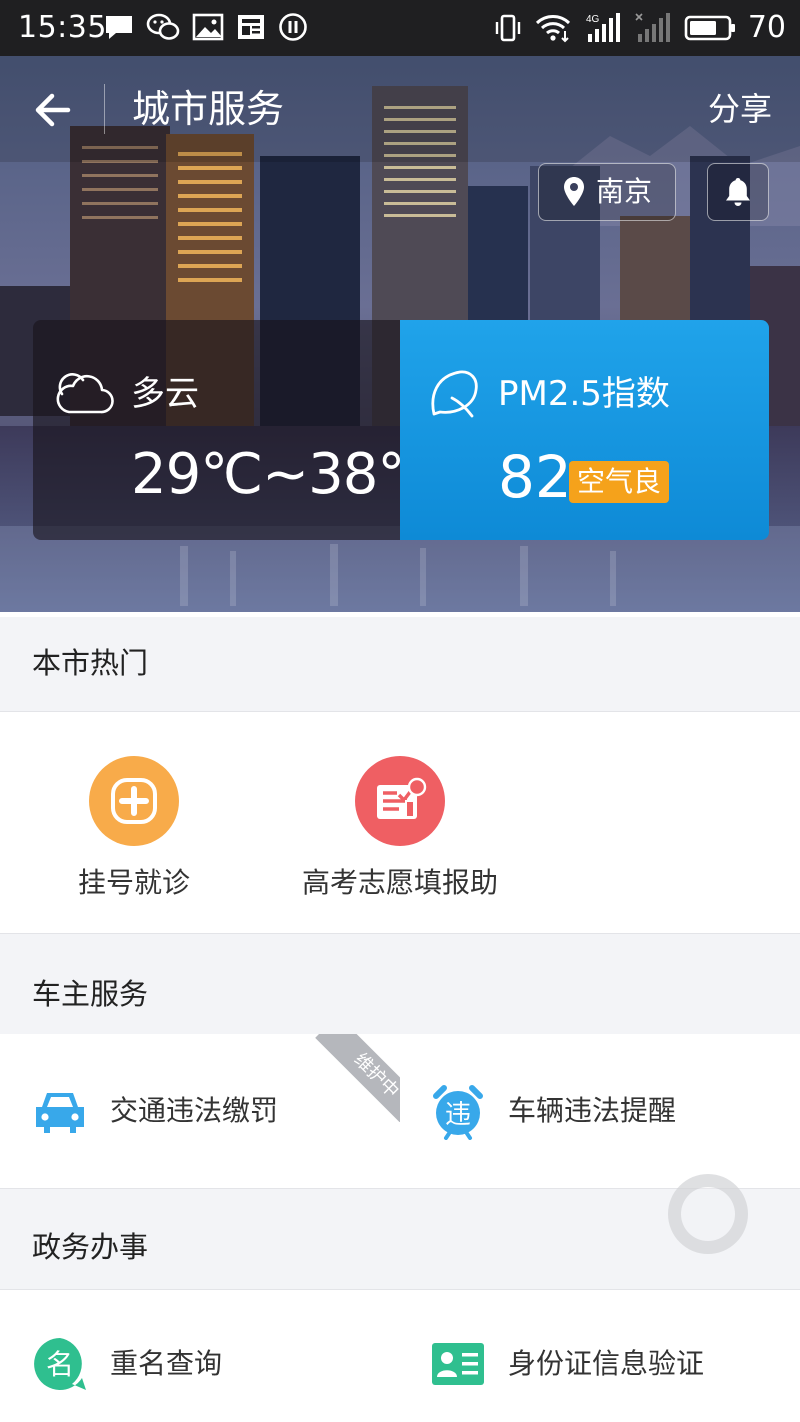 Image resolution: width=800 pixels, height=1422 pixels. What do you see at coordinates (90, 663) in the screenshot?
I see `section-title-hot: 本市热门` at bounding box center [90, 663].